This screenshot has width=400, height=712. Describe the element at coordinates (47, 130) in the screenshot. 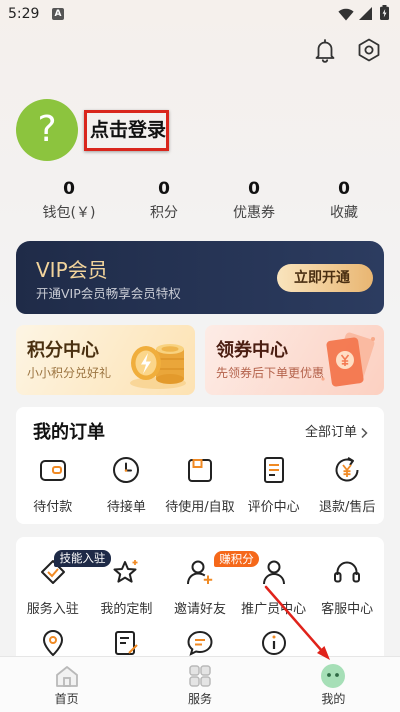

I see `avatar: ?` at that location.